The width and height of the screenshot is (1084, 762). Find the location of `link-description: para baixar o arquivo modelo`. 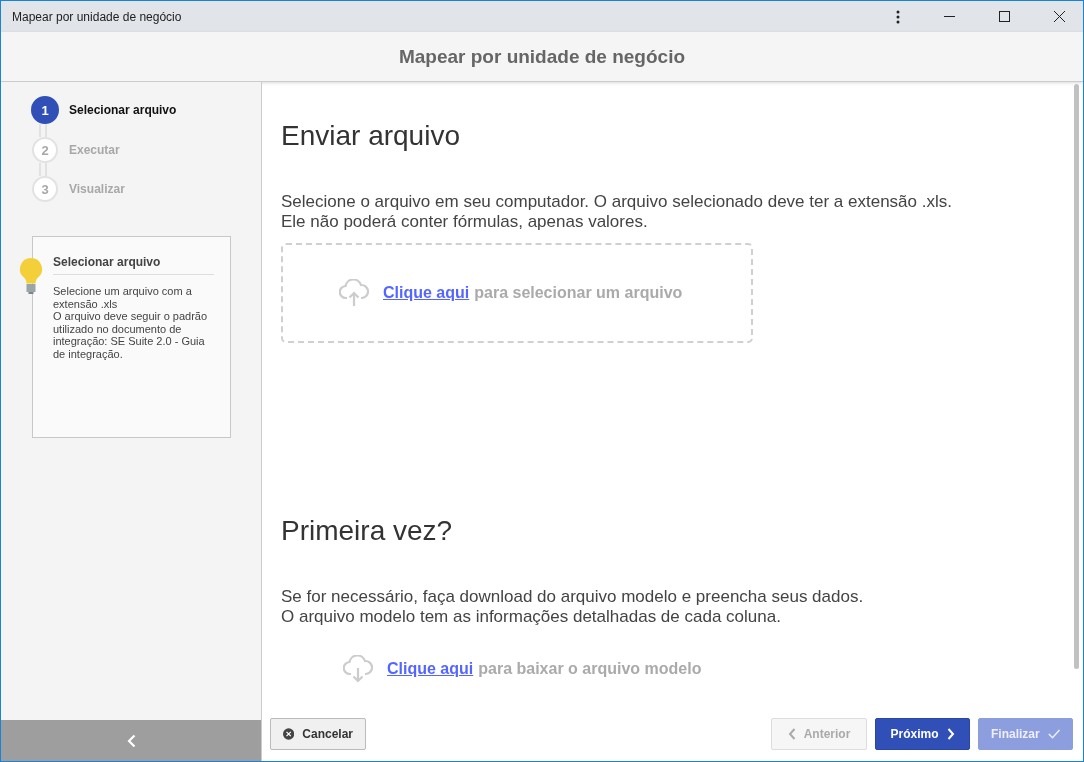

link-description: para baixar o arquivo modelo is located at coordinates (590, 669).